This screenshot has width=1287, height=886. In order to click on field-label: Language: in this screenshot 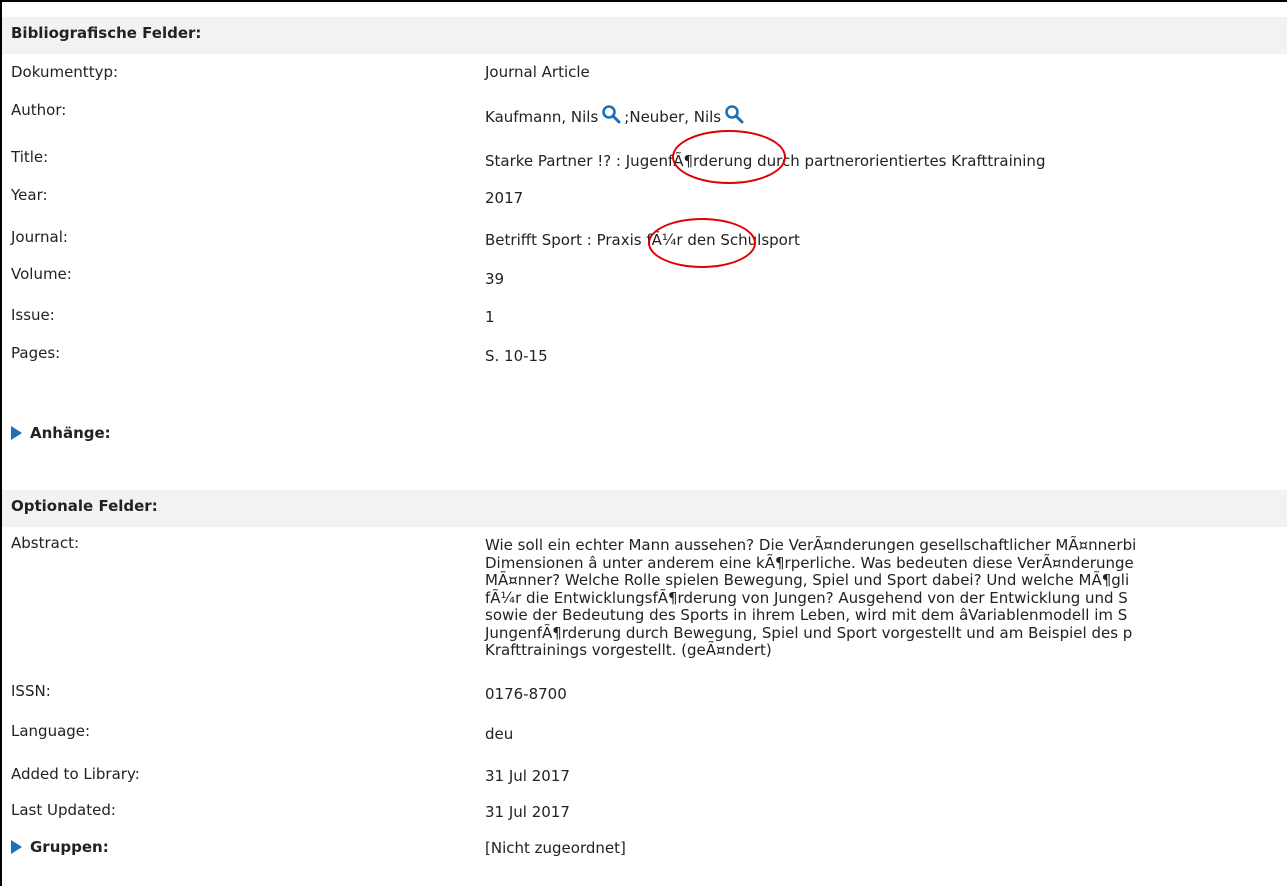, I will do `click(51, 731)`.